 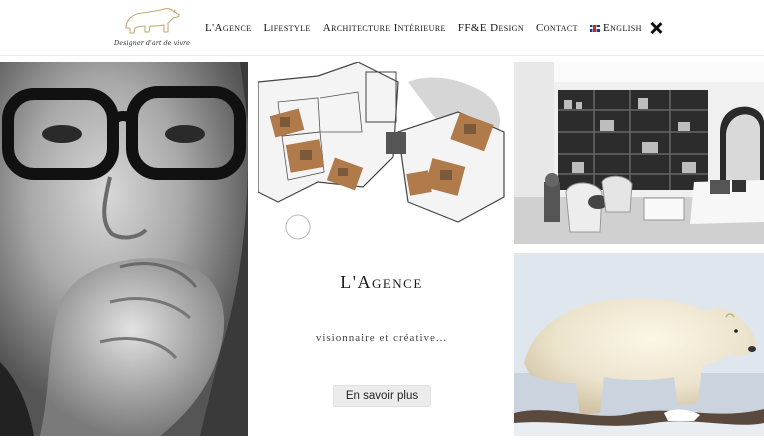 I want to click on nav-item-ffe-design: FF&E Design, so click(x=491, y=28).